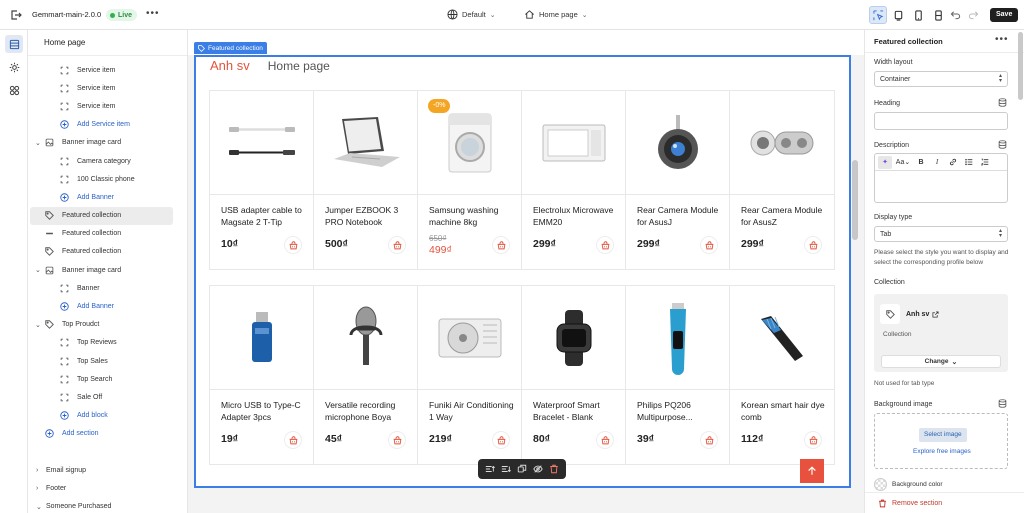  I want to click on tree-add-item: Add Banner, so click(103, 197).